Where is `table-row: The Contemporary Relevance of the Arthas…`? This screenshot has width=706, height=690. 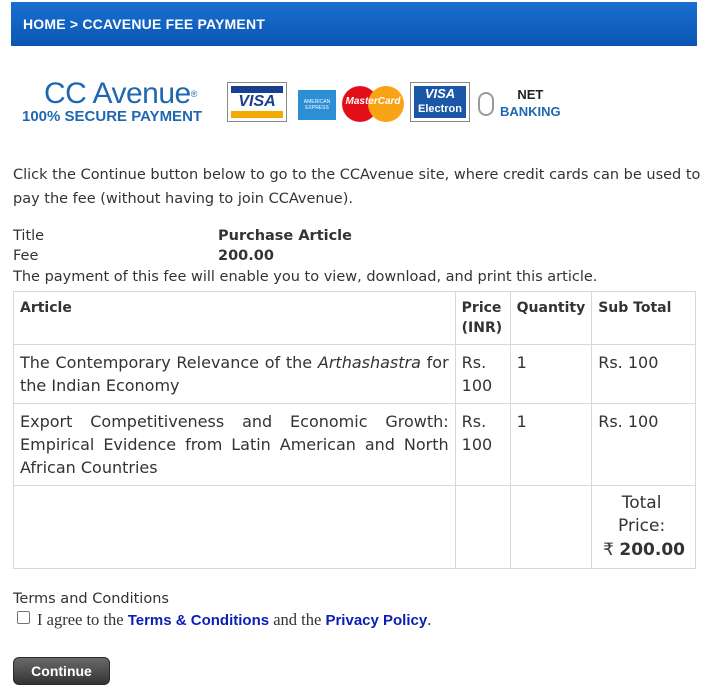
table-row: The Contemporary Relevance of the Arthas… is located at coordinates (354, 374).